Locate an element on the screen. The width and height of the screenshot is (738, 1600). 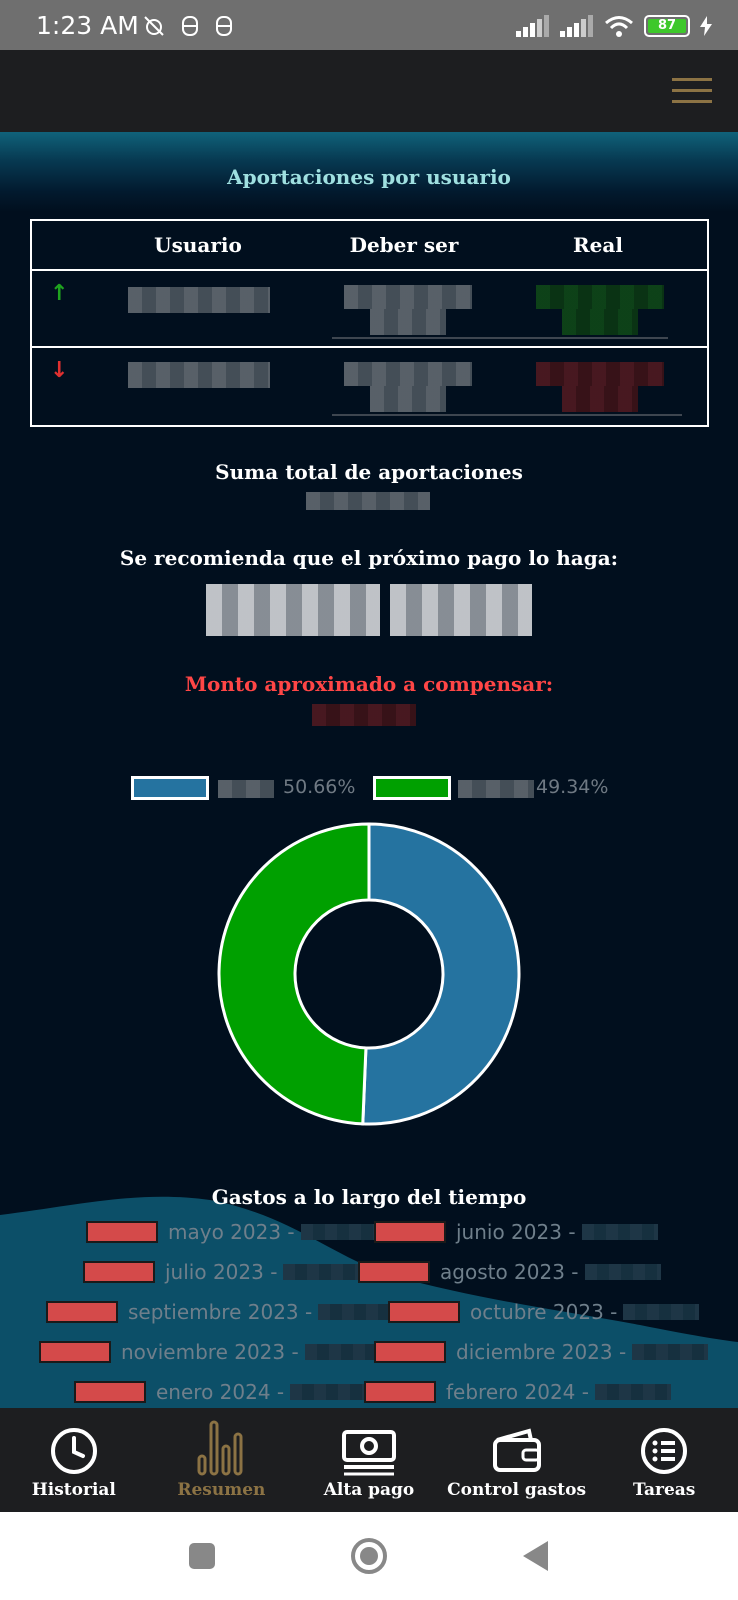
month-label: julio 2023 - is located at coordinates (221, 1272).